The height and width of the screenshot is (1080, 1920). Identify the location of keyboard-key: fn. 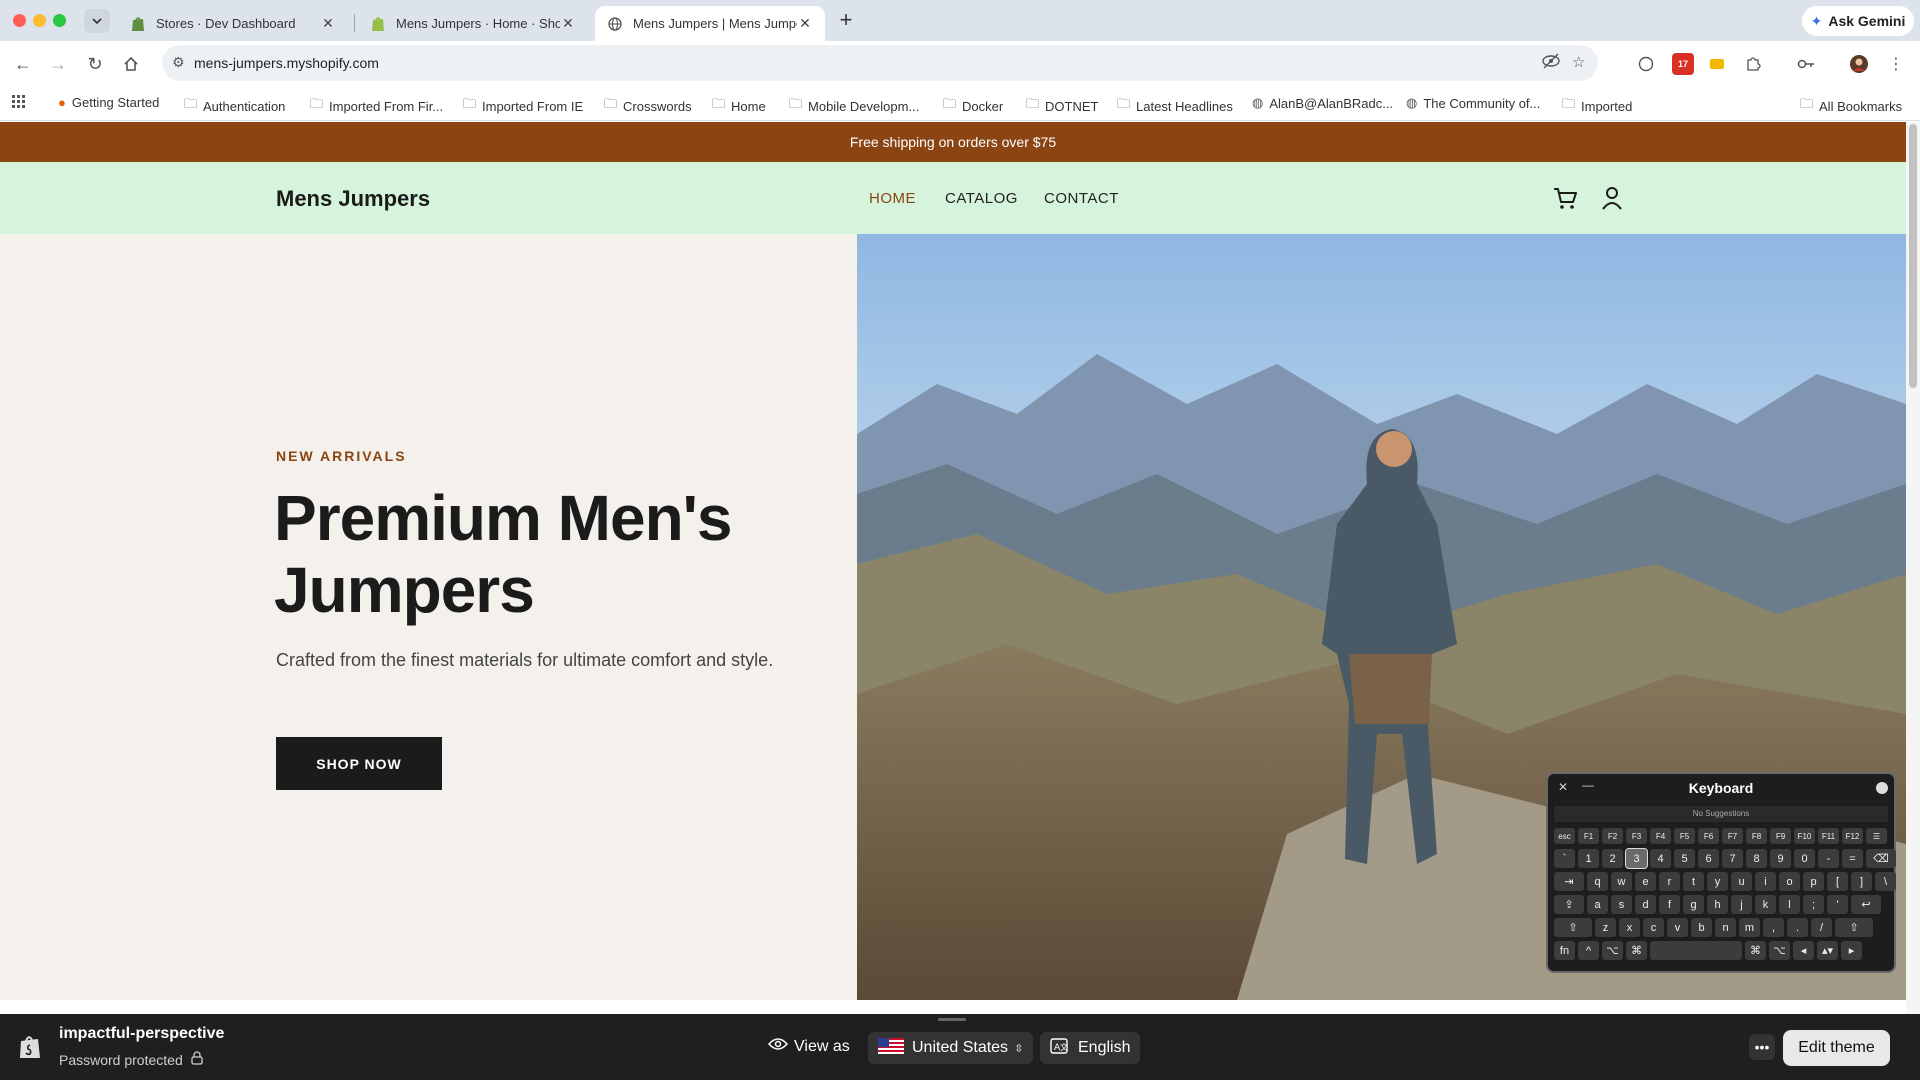
(1564, 950).